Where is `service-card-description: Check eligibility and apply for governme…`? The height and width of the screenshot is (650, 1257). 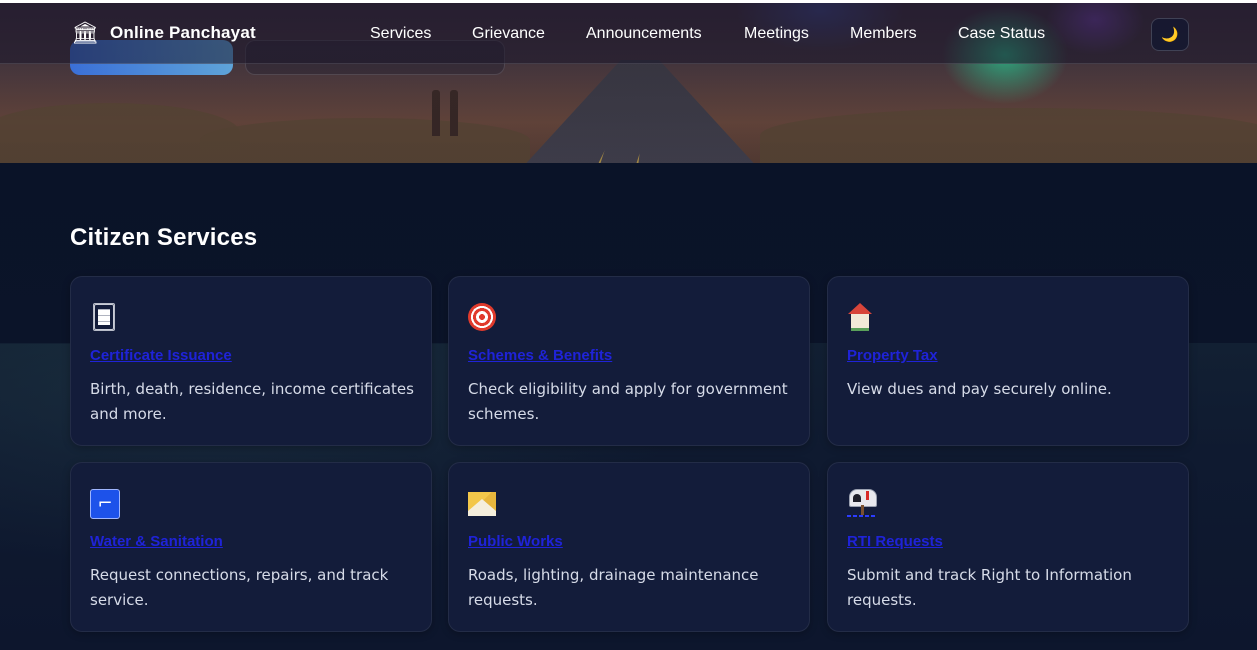 service-card-description: Check eligibility and apply for governme… is located at coordinates (628, 401).